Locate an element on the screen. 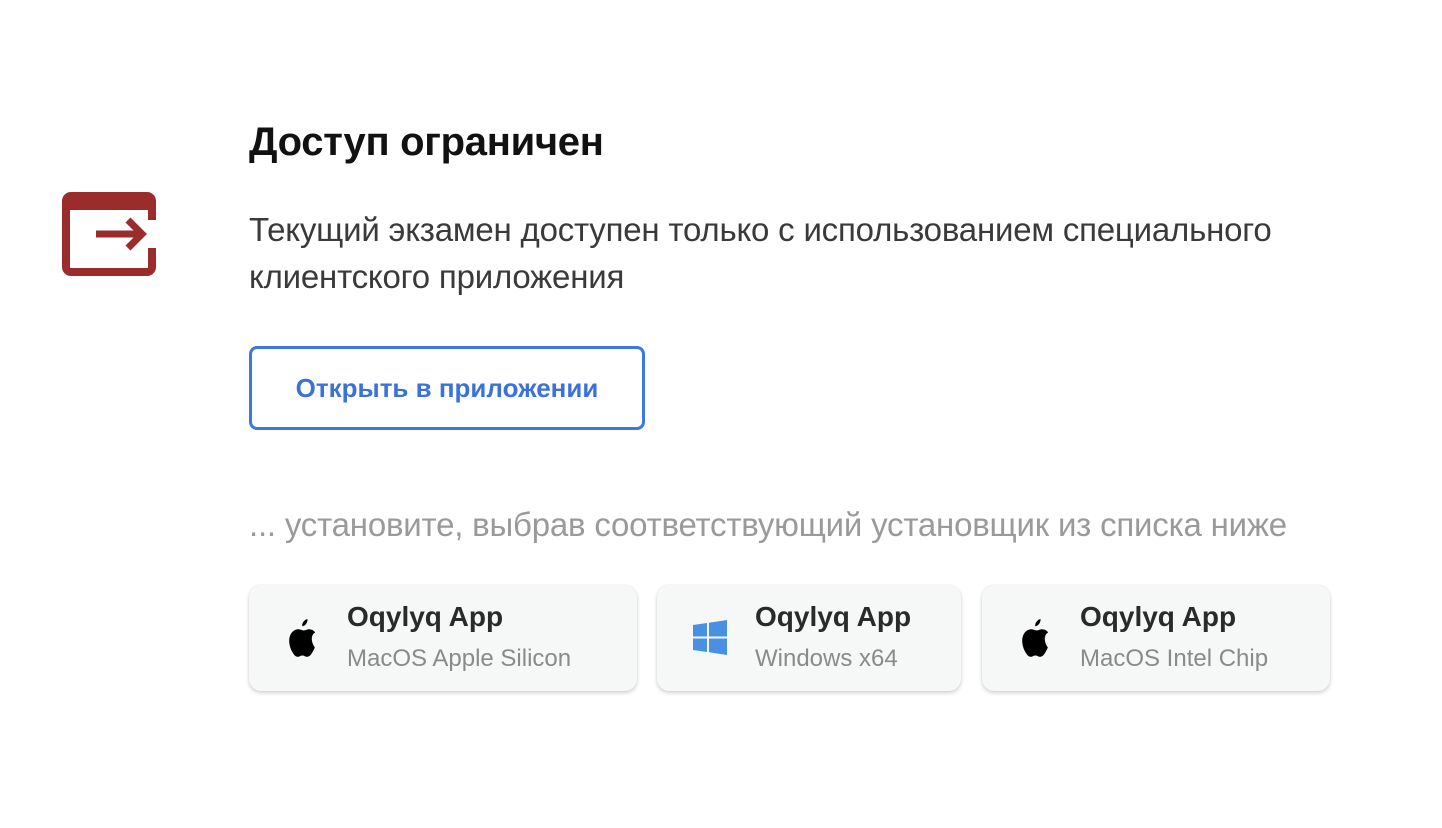  exit-to-app-icon is located at coordinates (109, 234).